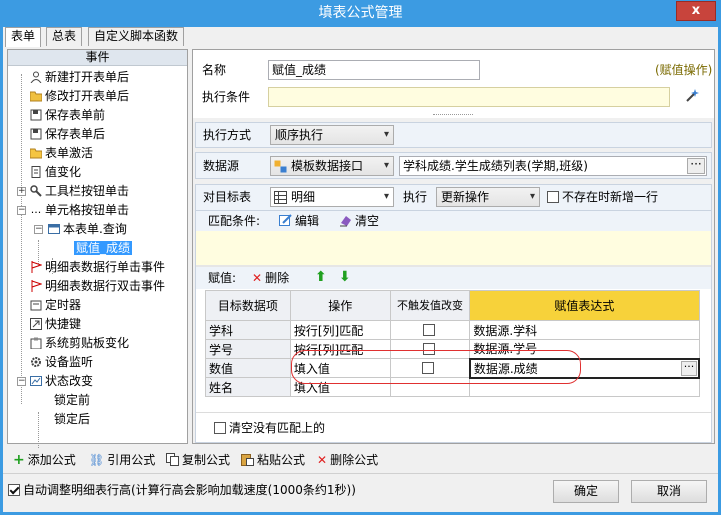 Image resolution: width=721 pixels, height=515 pixels. I want to click on table-row: 学科 按行[列]匹配 数据源.学科, so click(452, 330).